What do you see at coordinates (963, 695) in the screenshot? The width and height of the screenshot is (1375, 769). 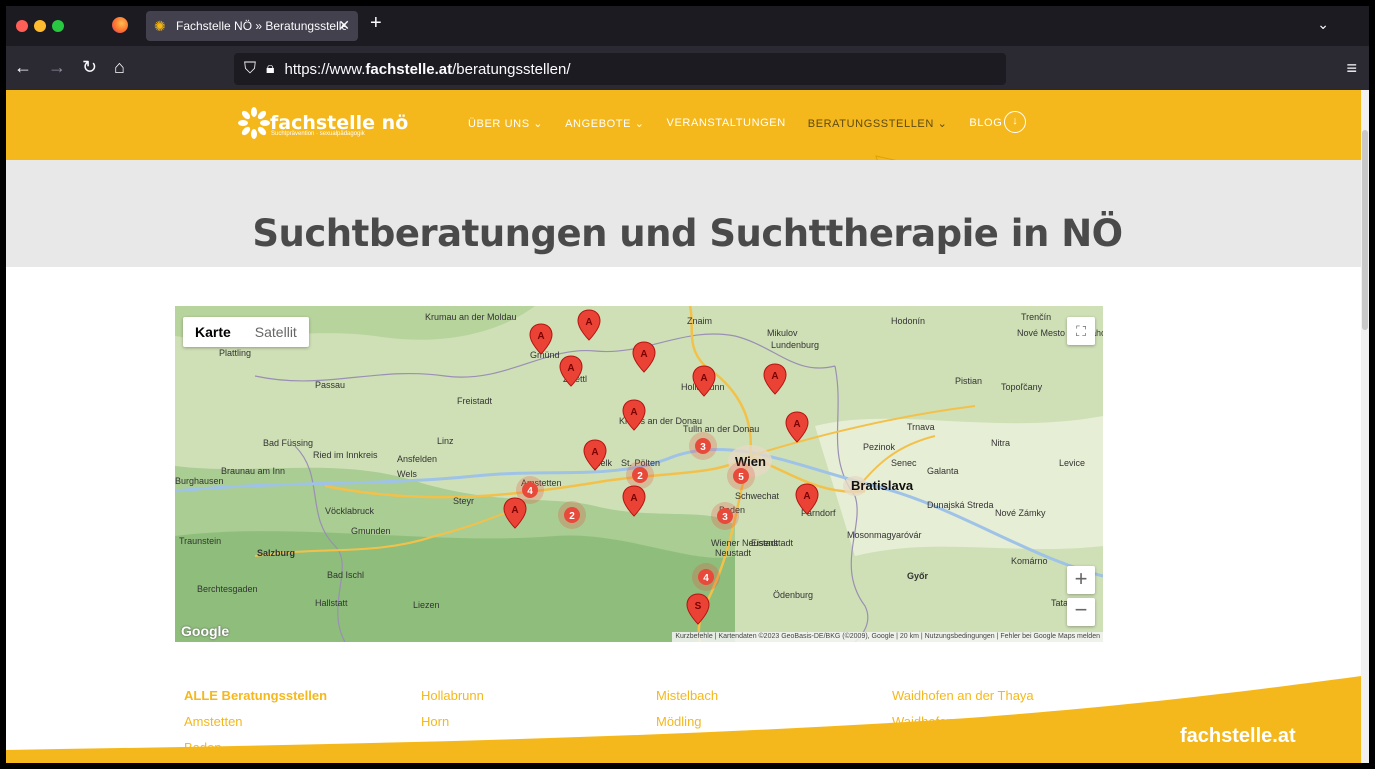 I see `location-link-waidhofen-thaya: Waidhofen an der Thaya` at bounding box center [963, 695].